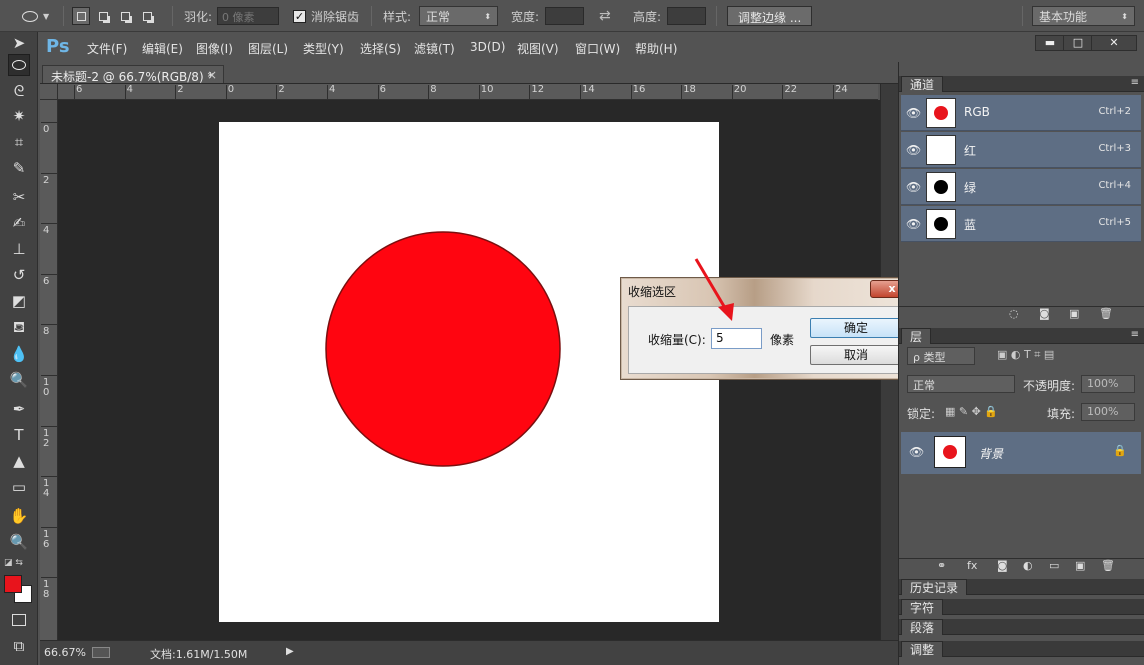 The image size is (1144, 665). What do you see at coordinates (133, 74) in the screenshot?
I see `document-tab: 未标题-2 @ 66.7%(RGB/8) * ×` at bounding box center [133, 74].